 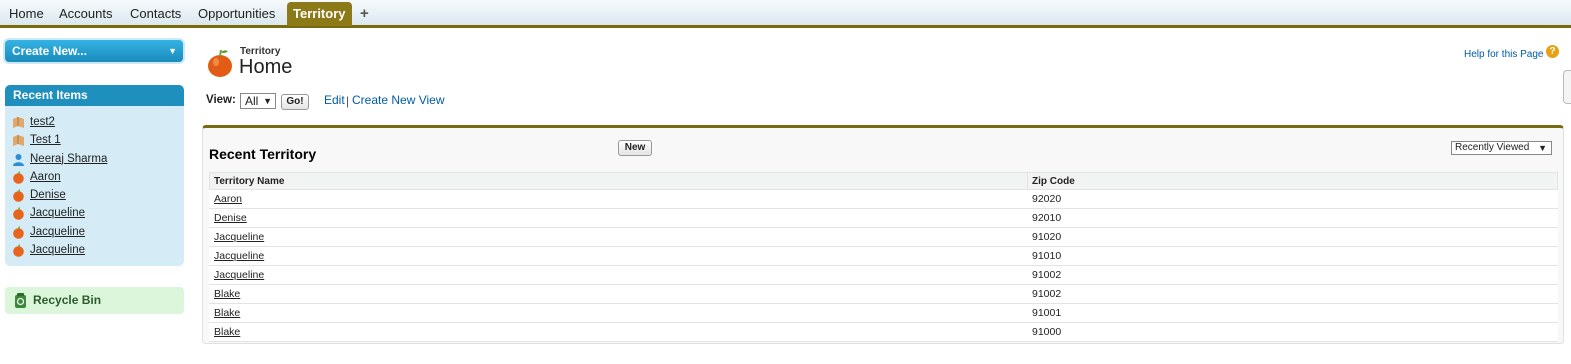 I want to click on table-row: Denise 92010, so click(x=883, y=218).